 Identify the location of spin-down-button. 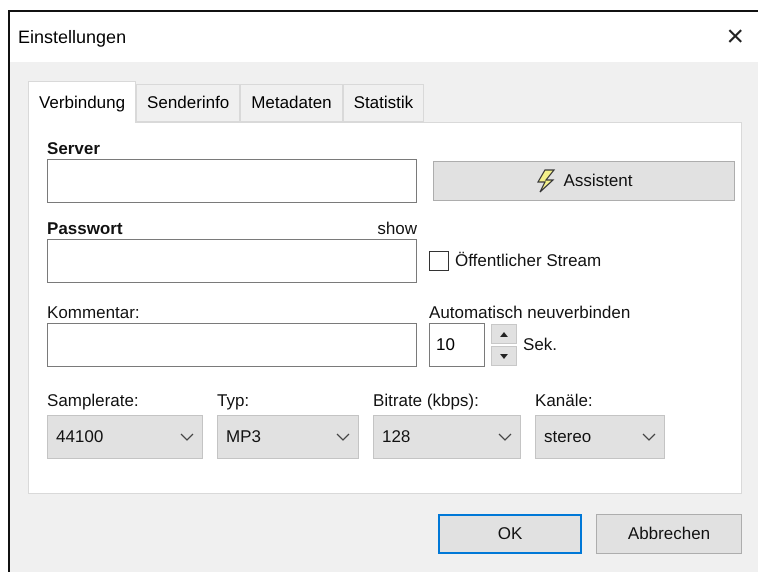
(504, 356).